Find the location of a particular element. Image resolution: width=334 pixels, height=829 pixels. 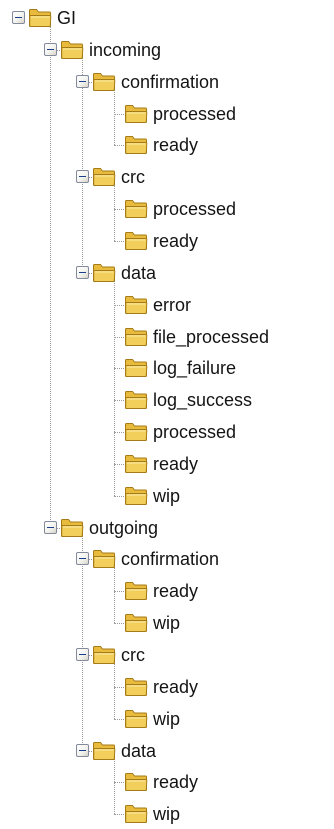

tree-node-label: GI is located at coordinates (66, 18).